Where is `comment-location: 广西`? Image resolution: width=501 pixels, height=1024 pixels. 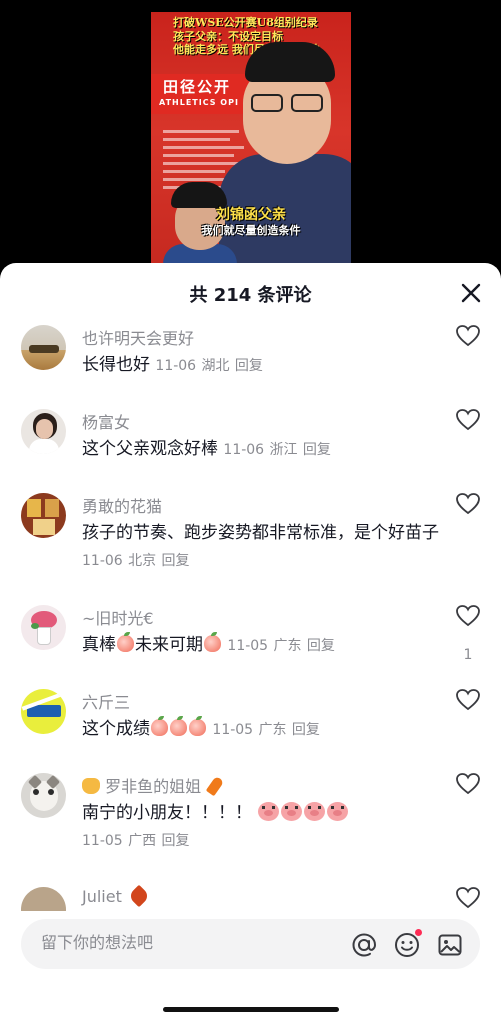 comment-location: 广西 is located at coordinates (142, 841).